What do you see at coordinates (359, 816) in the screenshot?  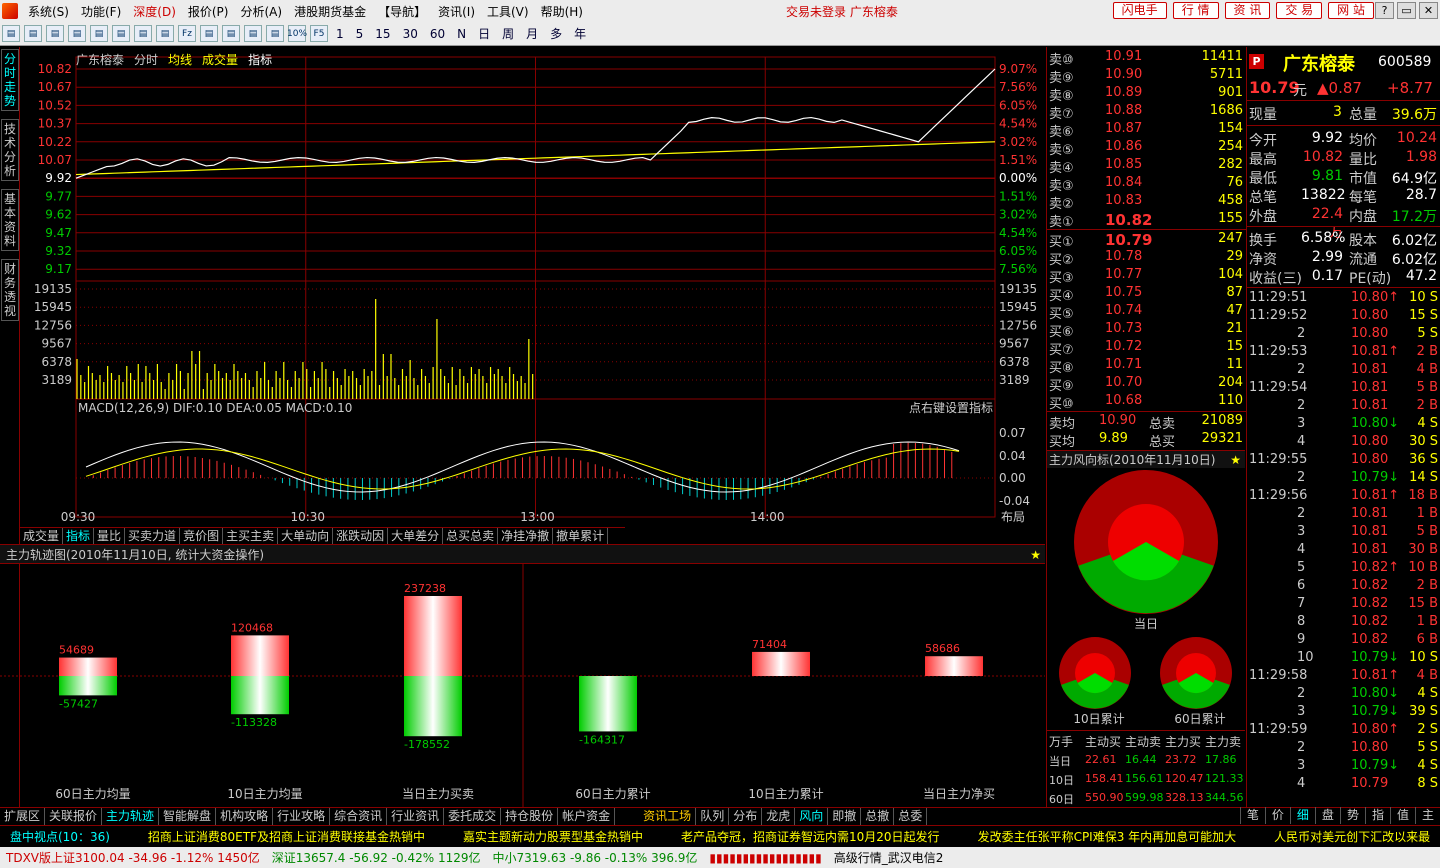 I see `bottom-tab: 综合资讯` at bounding box center [359, 816].